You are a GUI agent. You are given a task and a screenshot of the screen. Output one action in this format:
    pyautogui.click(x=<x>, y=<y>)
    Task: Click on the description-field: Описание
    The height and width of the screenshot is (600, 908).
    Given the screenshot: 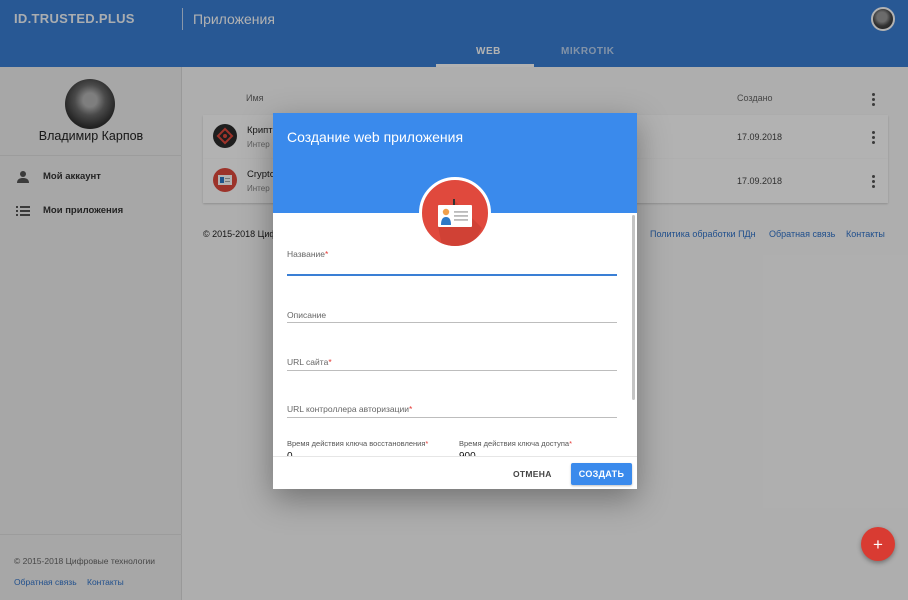 What is the action you would take?
    pyautogui.click(x=452, y=316)
    